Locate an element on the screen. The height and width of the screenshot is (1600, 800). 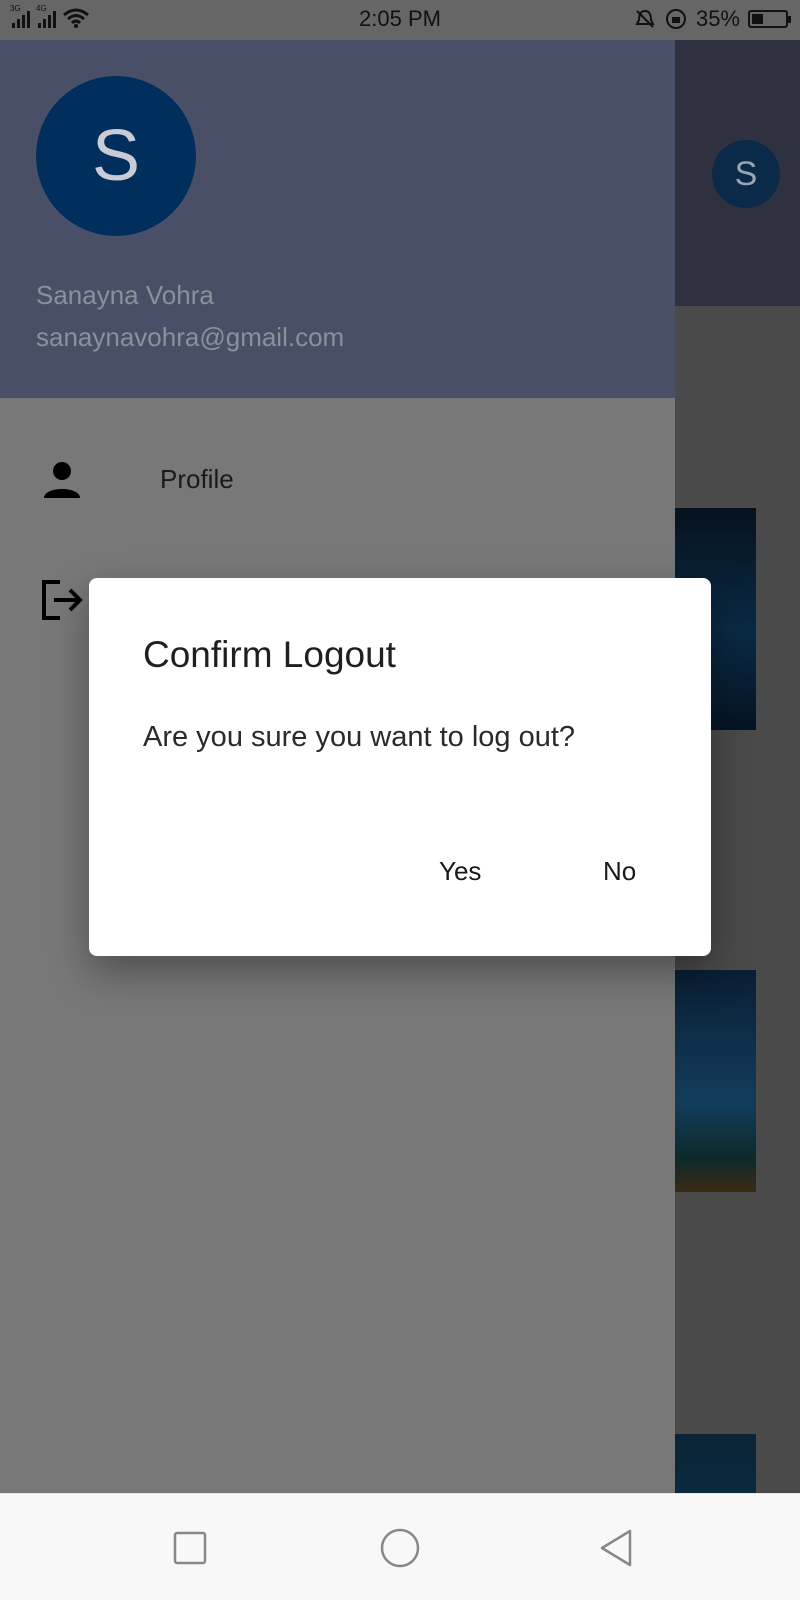
yes-button: Yes is located at coordinates (460, 871).